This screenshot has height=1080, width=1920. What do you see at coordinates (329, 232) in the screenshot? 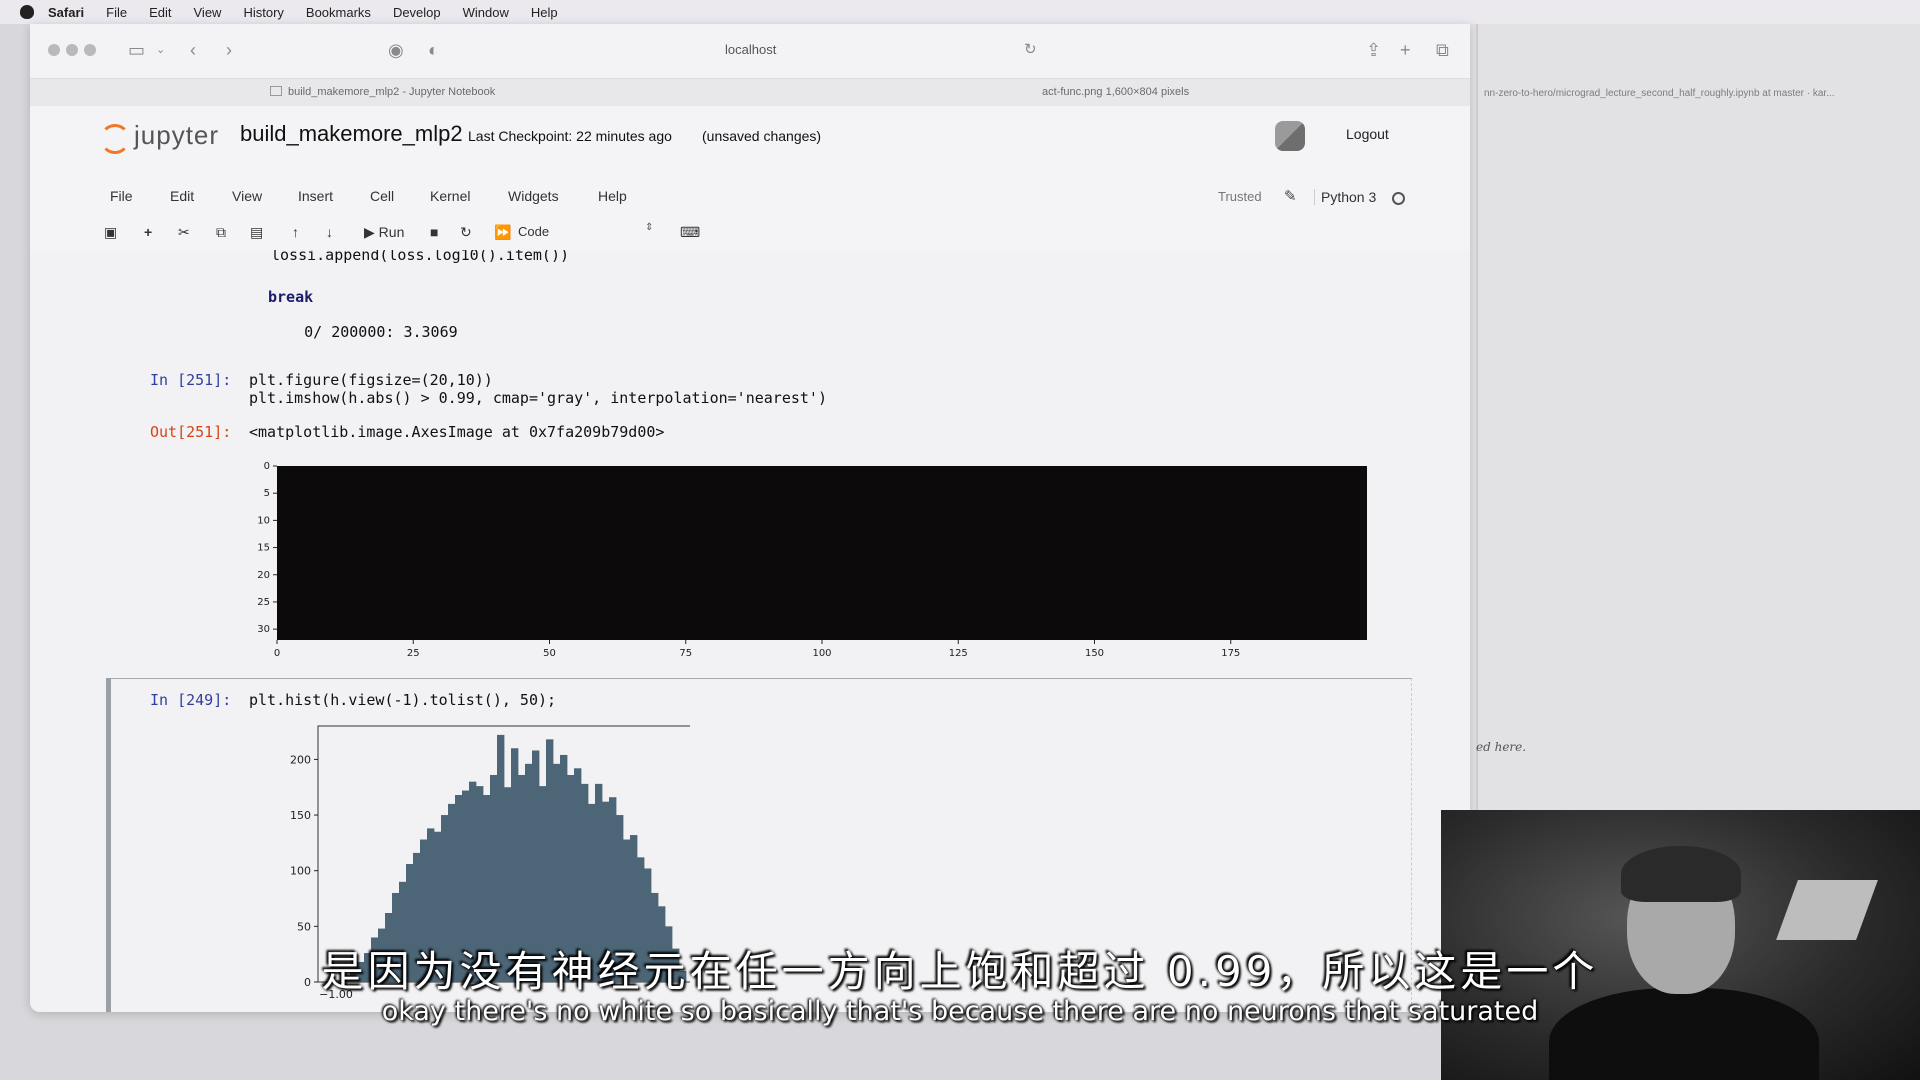
I see `move-down-icon: ↓` at bounding box center [329, 232].